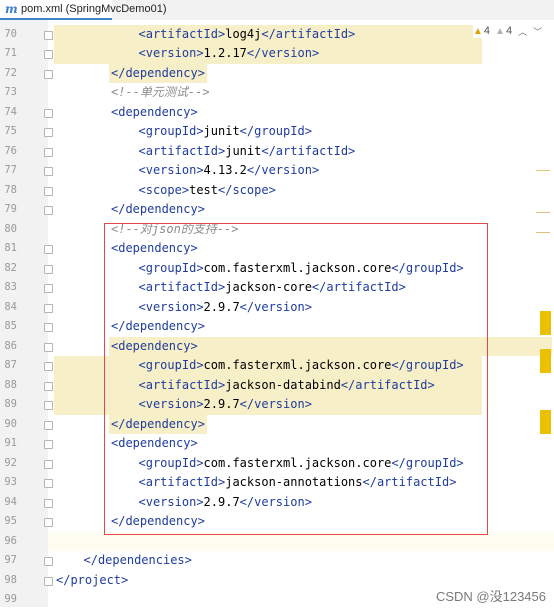  I want to click on tab-pom-xml: m pom.xml (SpringMvcDemo01), so click(83, 10).